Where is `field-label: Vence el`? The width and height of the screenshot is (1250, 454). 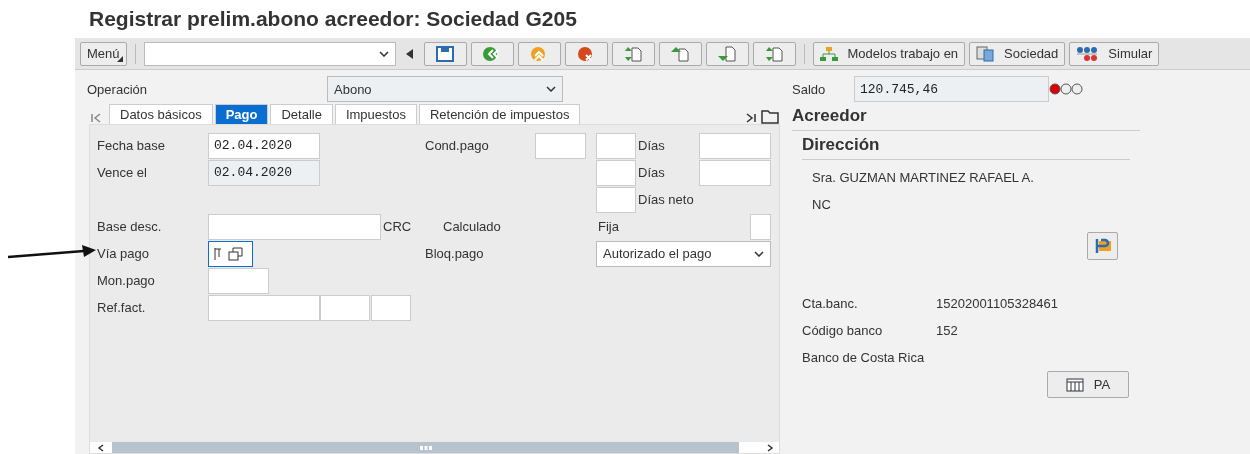 field-label: Vence el is located at coordinates (122, 172).